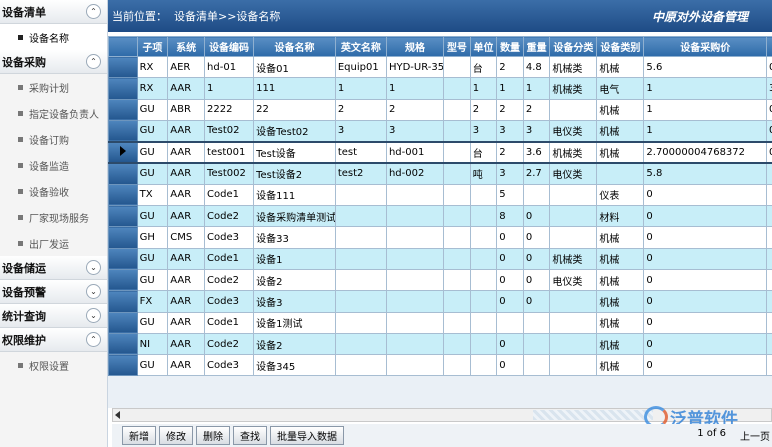 The image size is (772, 447). I want to click on table-cell: 材料, so click(620, 216).